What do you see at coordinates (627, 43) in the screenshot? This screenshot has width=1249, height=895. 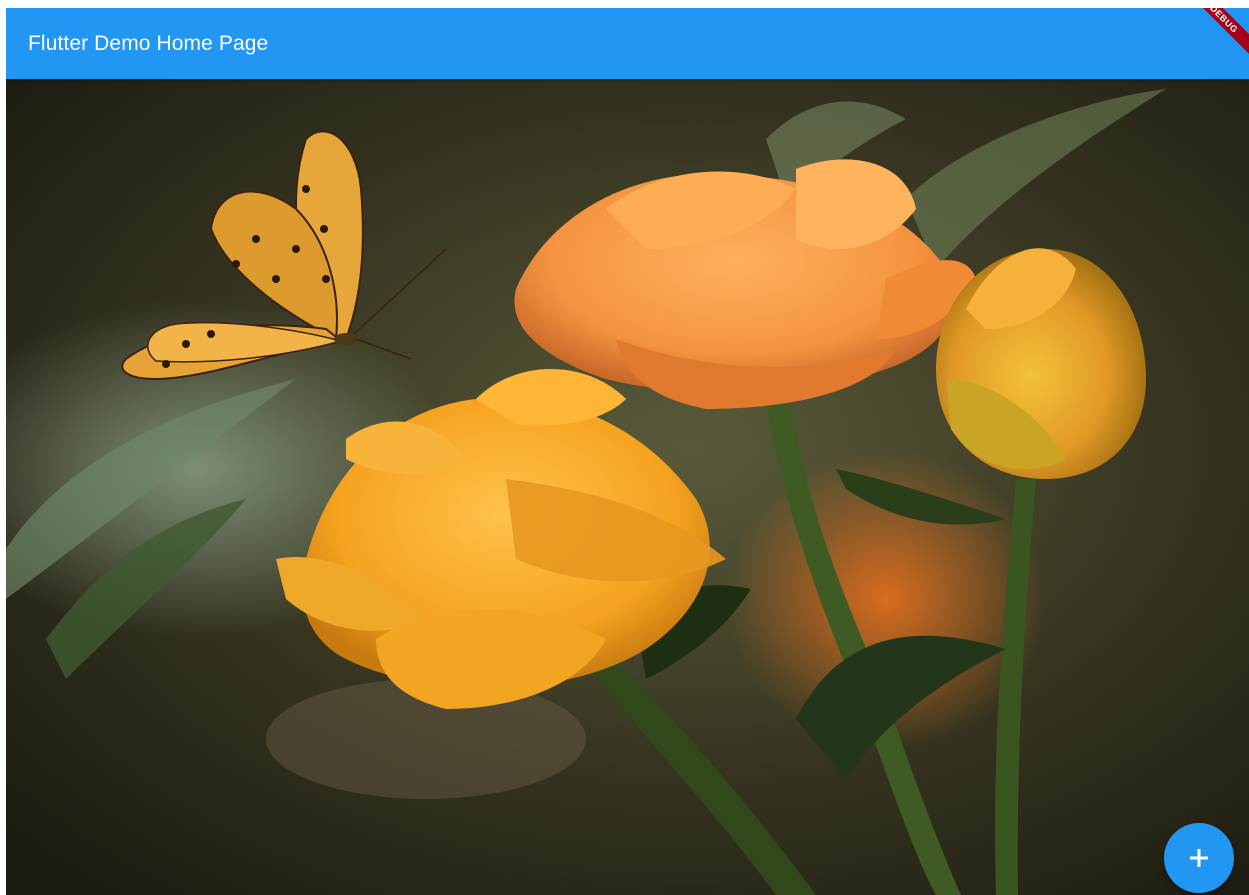 I see `app-bar: Flutter Demo Home Page` at bounding box center [627, 43].